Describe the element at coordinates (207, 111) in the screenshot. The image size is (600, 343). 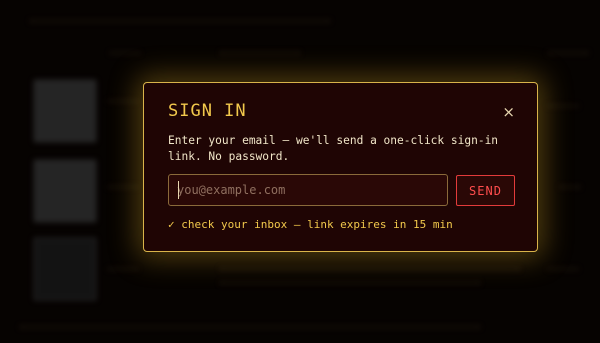
I see `dialog-title: SIGN IN` at that location.